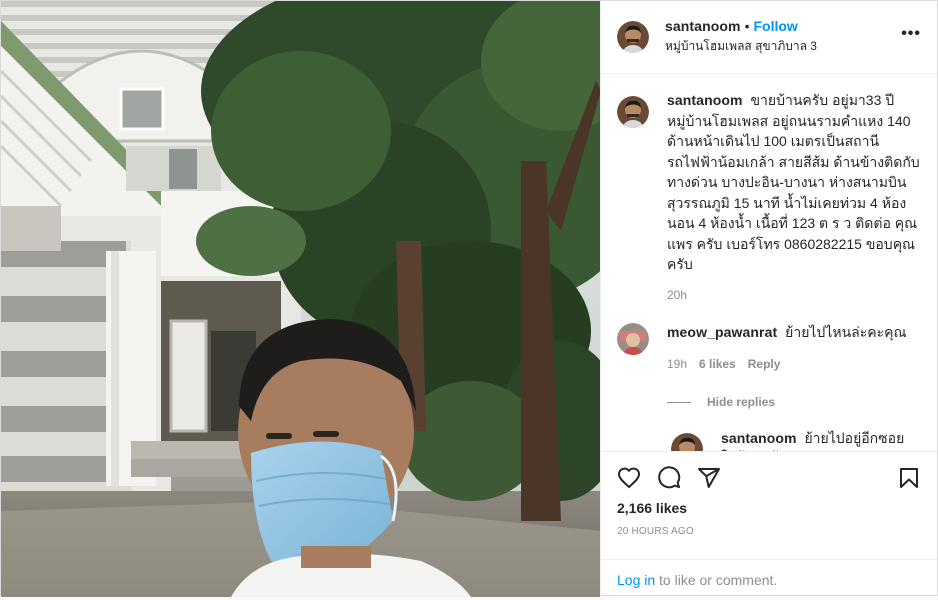 This screenshot has width=938, height=600. Describe the element at coordinates (821, 440) in the screenshot. I see `reply-body: santanoom ย้ายไปอยู่อีกซอยใกล้ๆกันจ้า` at that location.